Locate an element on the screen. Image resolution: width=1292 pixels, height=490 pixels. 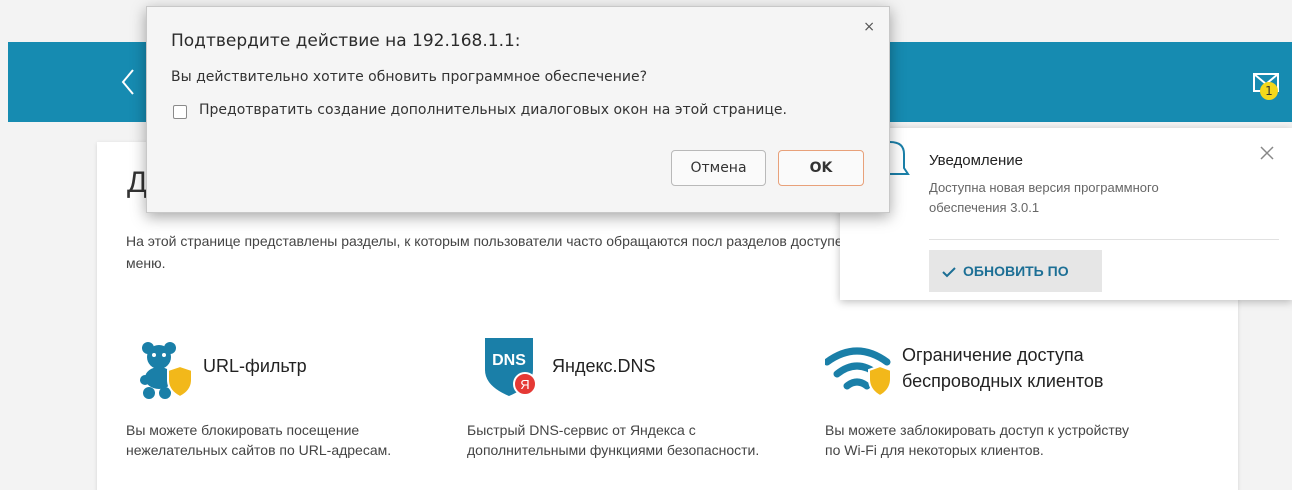
tile-url-filter-title: URL-фильтр is located at coordinates (255, 366).